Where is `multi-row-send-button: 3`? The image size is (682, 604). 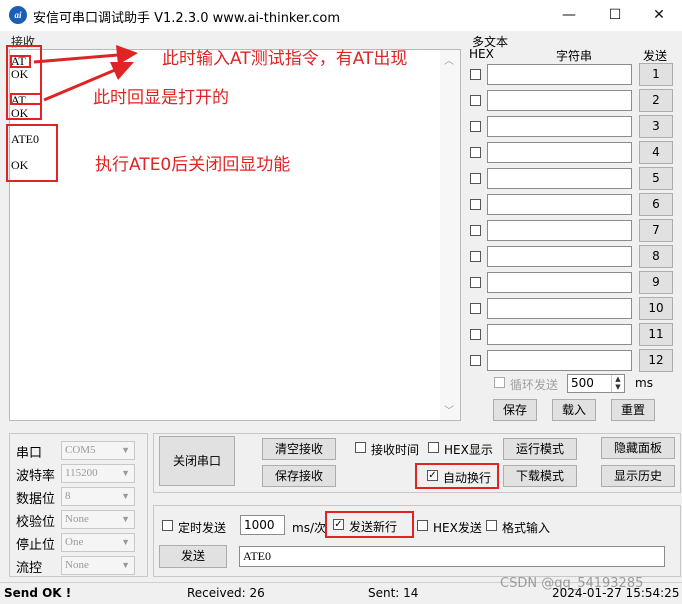 multi-row-send-button: 3 is located at coordinates (656, 126).